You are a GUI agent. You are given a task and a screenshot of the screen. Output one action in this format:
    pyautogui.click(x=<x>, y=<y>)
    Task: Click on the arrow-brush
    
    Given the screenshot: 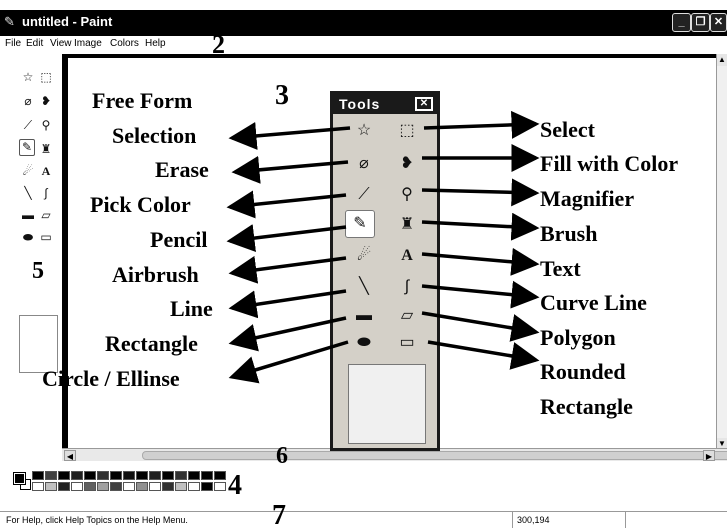 What is the action you would take?
    pyautogui.click(x=480, y=226)
    